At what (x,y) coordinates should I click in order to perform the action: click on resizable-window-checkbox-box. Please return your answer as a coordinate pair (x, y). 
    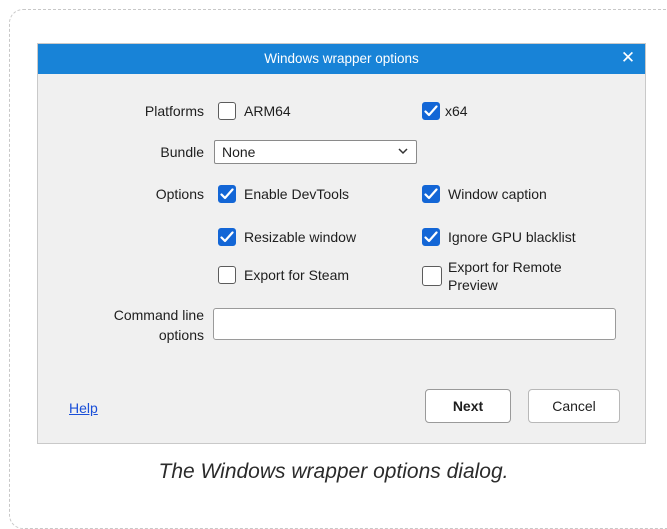
    Looking at the image, I should click on (227, 237).